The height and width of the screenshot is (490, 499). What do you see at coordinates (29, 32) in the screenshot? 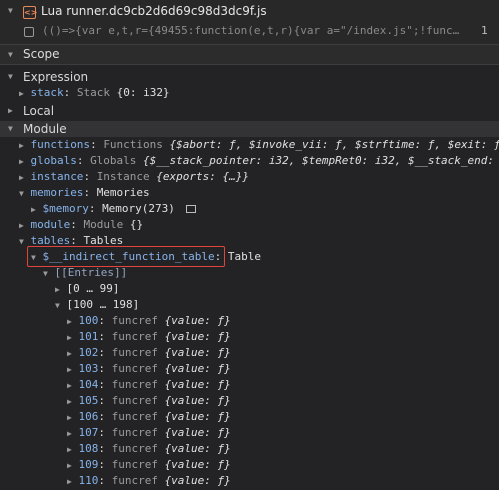
I see `breakpoint-checkbox` at bounding box center [29, 32].